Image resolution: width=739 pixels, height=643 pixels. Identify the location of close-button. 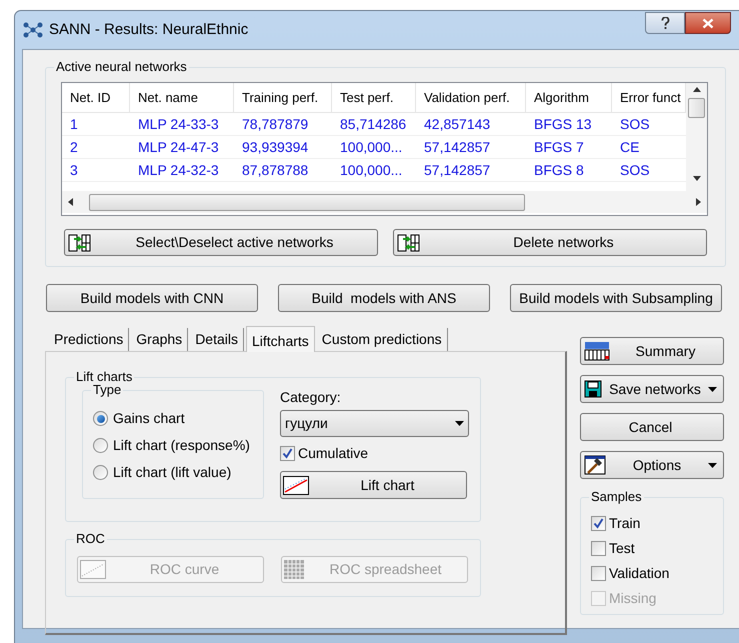
(708, 23).